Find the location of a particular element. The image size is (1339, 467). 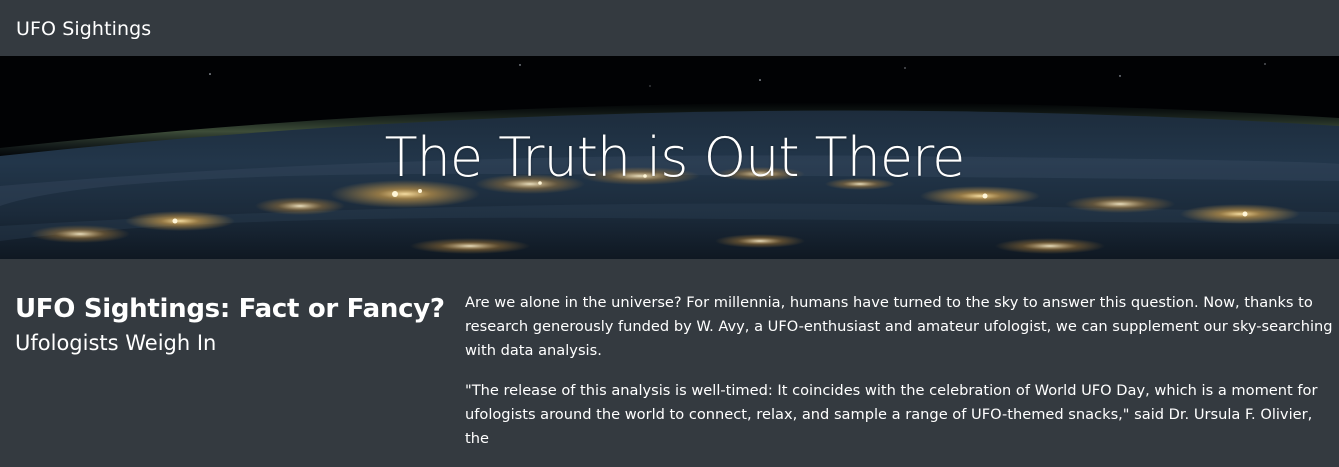

article-title: UFO Sightings: Fact or Fancy? is located at coordinates (230, 309).